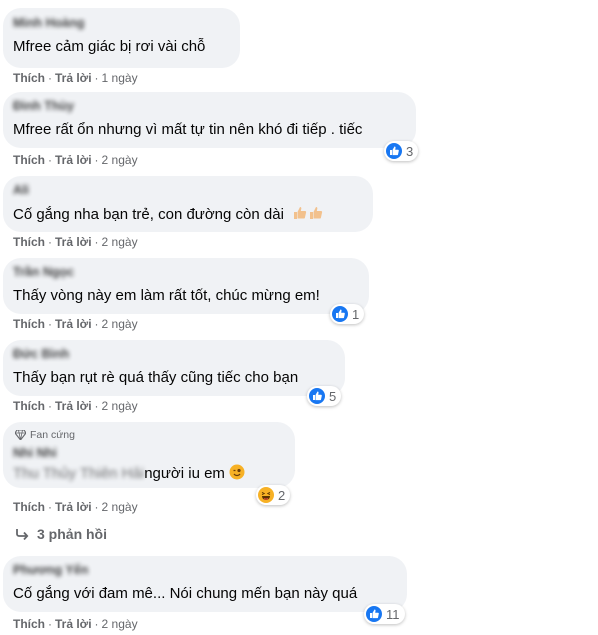  I want to click on comment-bubble: Minh Hoàng Mfree cảm giác bị rơi vài chỗ, so click(121, 38).